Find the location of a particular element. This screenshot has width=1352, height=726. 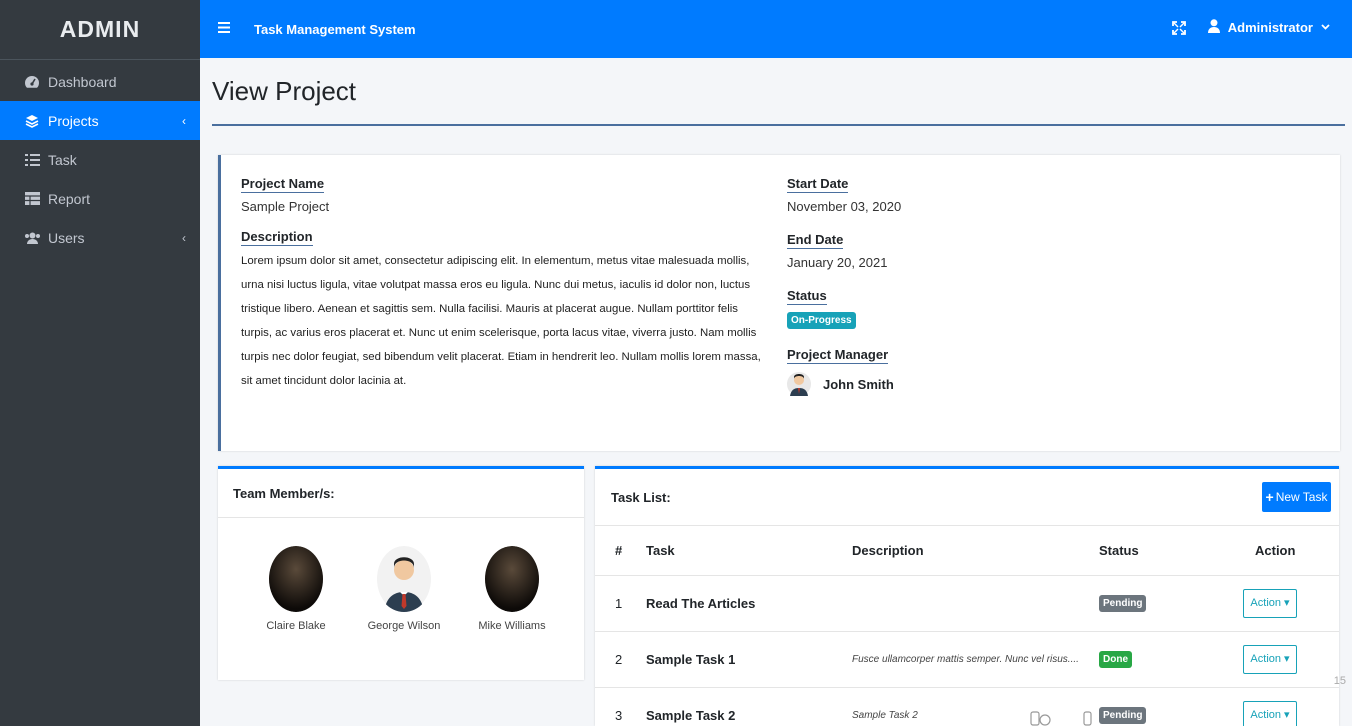

phone-icon is located at coordinates (1087, 718).